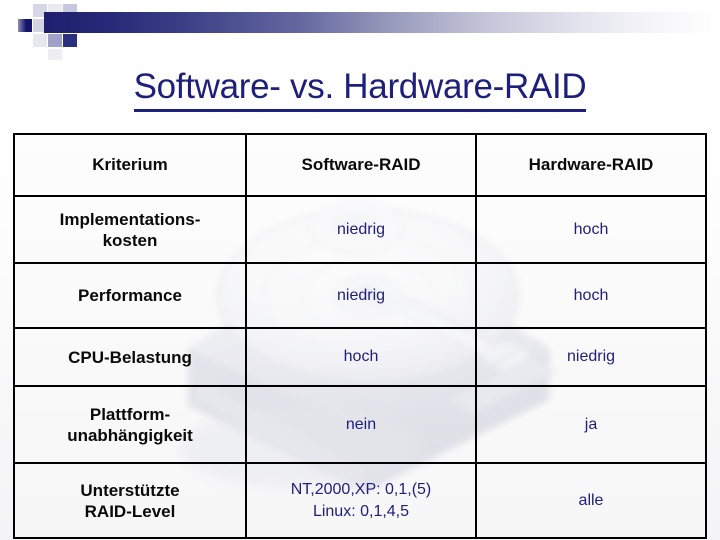 This screenshot has width=720, height=540. Describe the element at coordinates (130, 435) in the screenshot. I see `criterion-line: unabhängigkeit` at that location.